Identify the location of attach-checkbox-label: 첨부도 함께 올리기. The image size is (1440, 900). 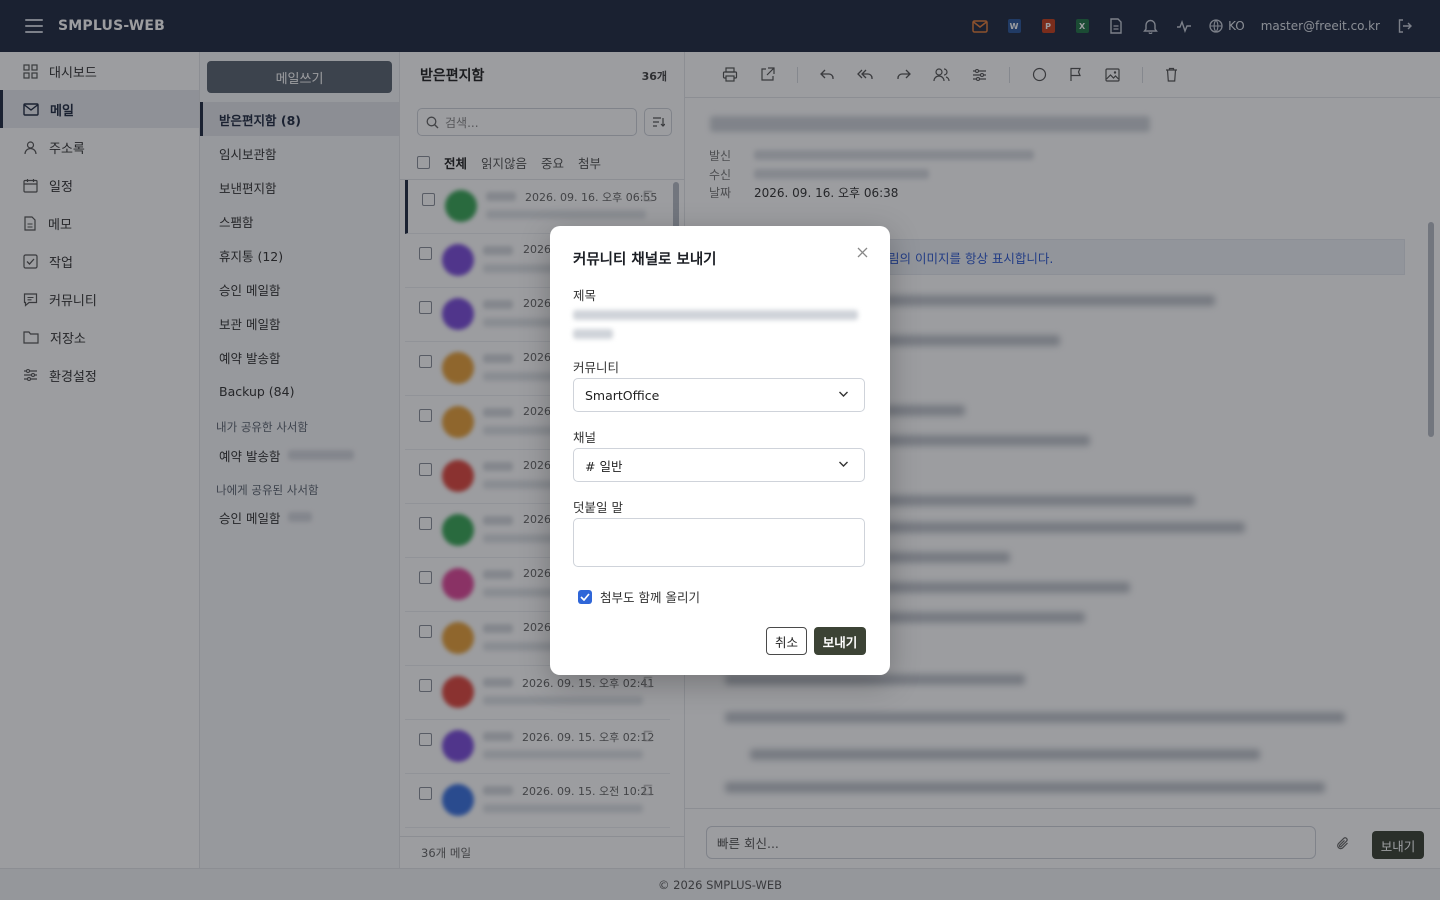
(650, 596).